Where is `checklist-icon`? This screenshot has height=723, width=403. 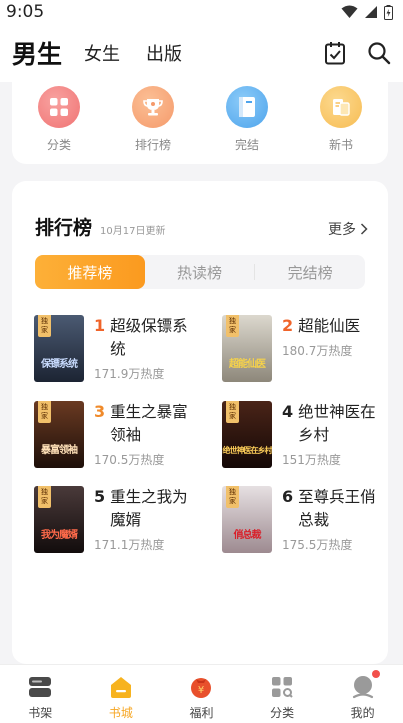 checklist-icon is located at coordinates (335, 53).